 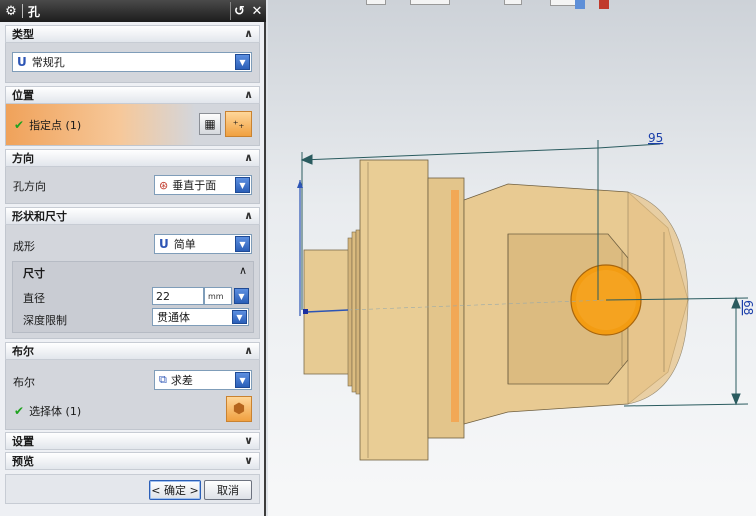 I want to click on viewport-footer, so click(x=512, y=505).